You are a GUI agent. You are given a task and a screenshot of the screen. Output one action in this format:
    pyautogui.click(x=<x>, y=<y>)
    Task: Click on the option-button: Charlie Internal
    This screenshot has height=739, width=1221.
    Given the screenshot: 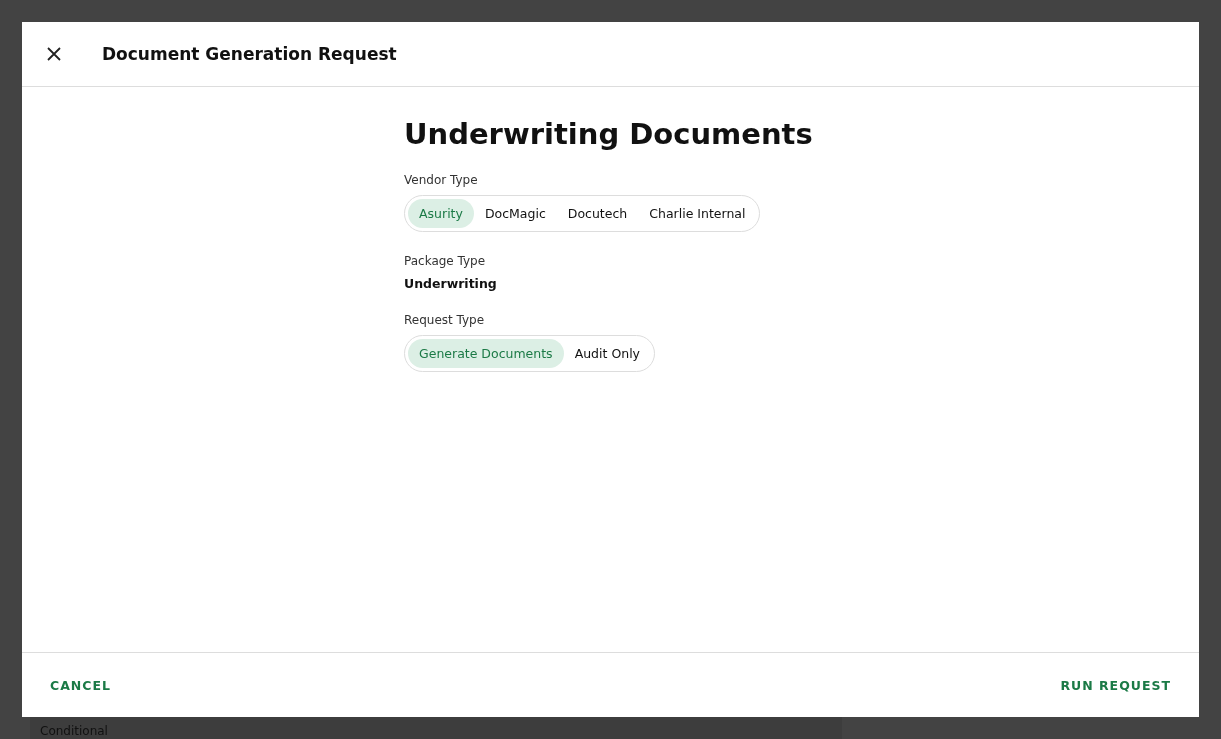 What is the action you would take?
    pyautogui.click(x=697, y=213)
    